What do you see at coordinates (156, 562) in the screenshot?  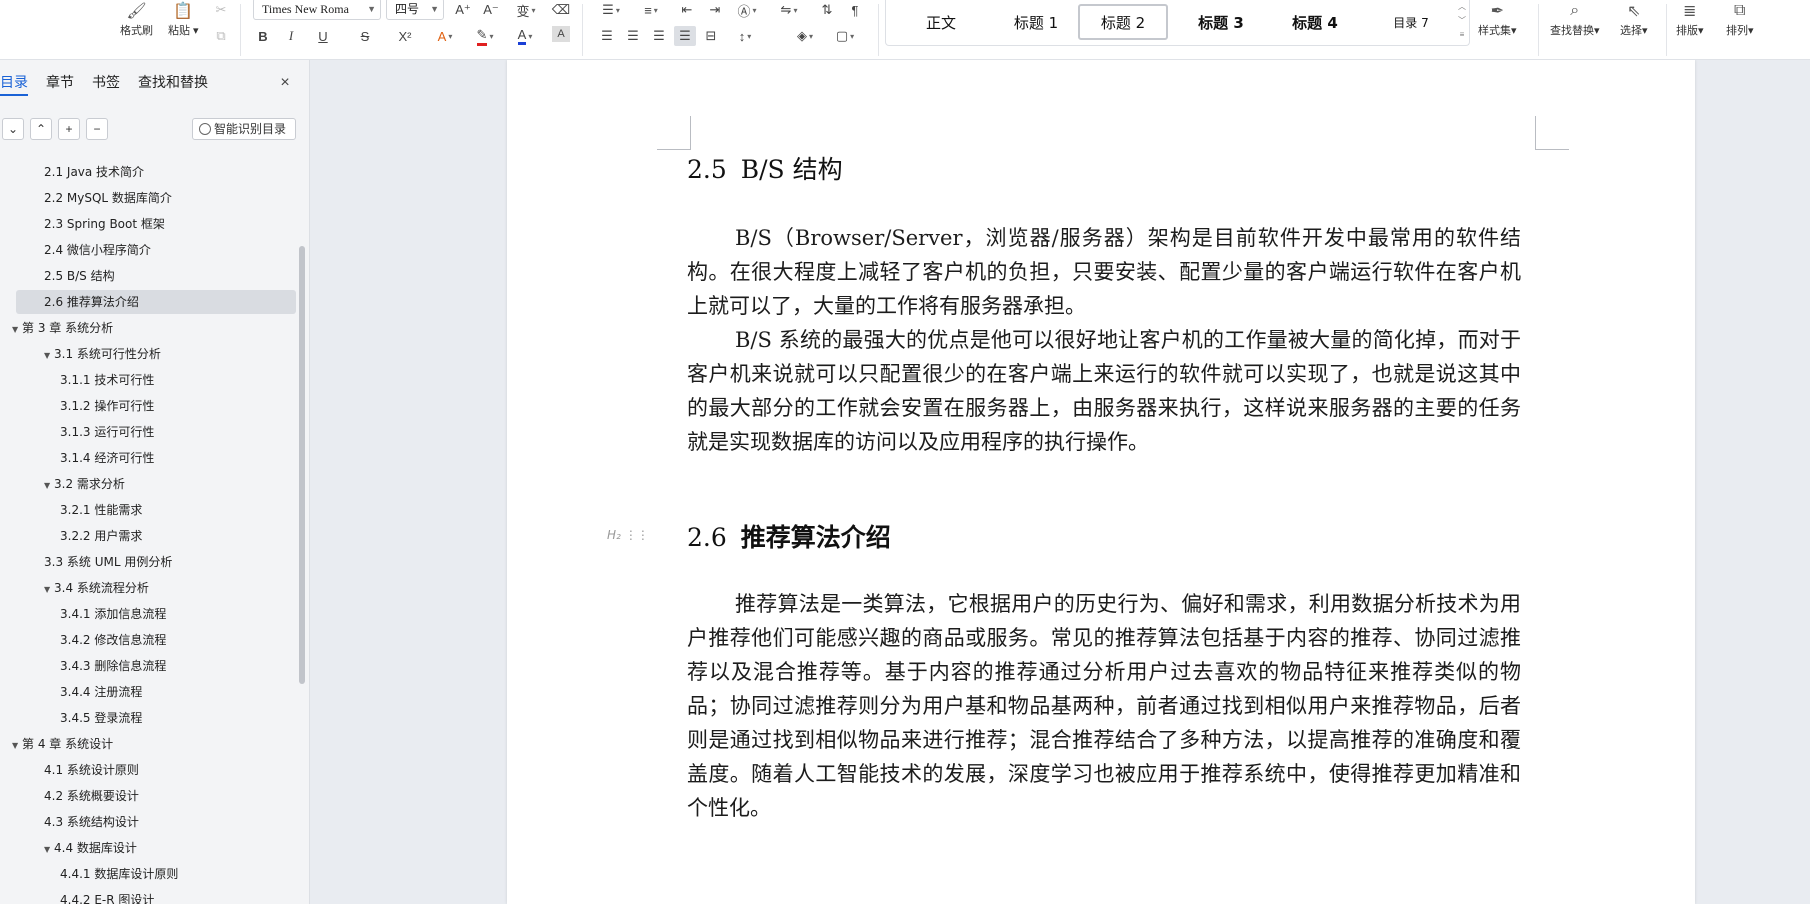 I see `toc-item: 3.3 系统 UML 用例分析` at bounding box center [156, 562].